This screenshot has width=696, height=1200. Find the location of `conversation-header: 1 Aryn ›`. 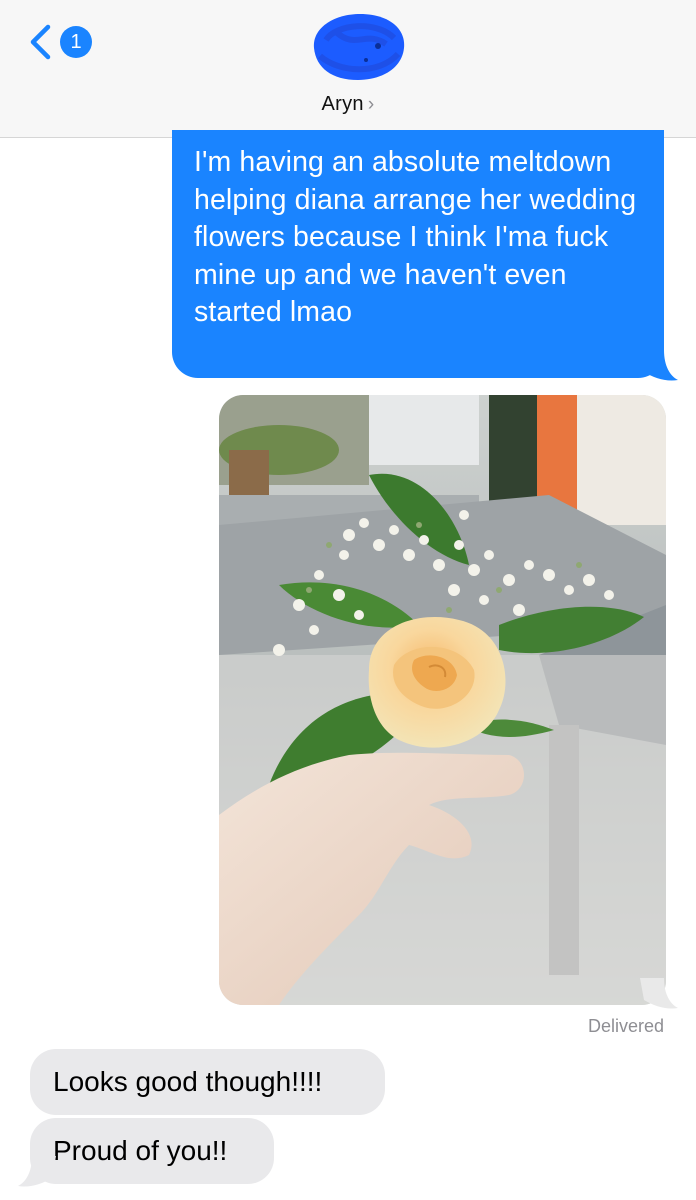

conversation-header: 1 Aryn › is located at coordinates (348, 69).